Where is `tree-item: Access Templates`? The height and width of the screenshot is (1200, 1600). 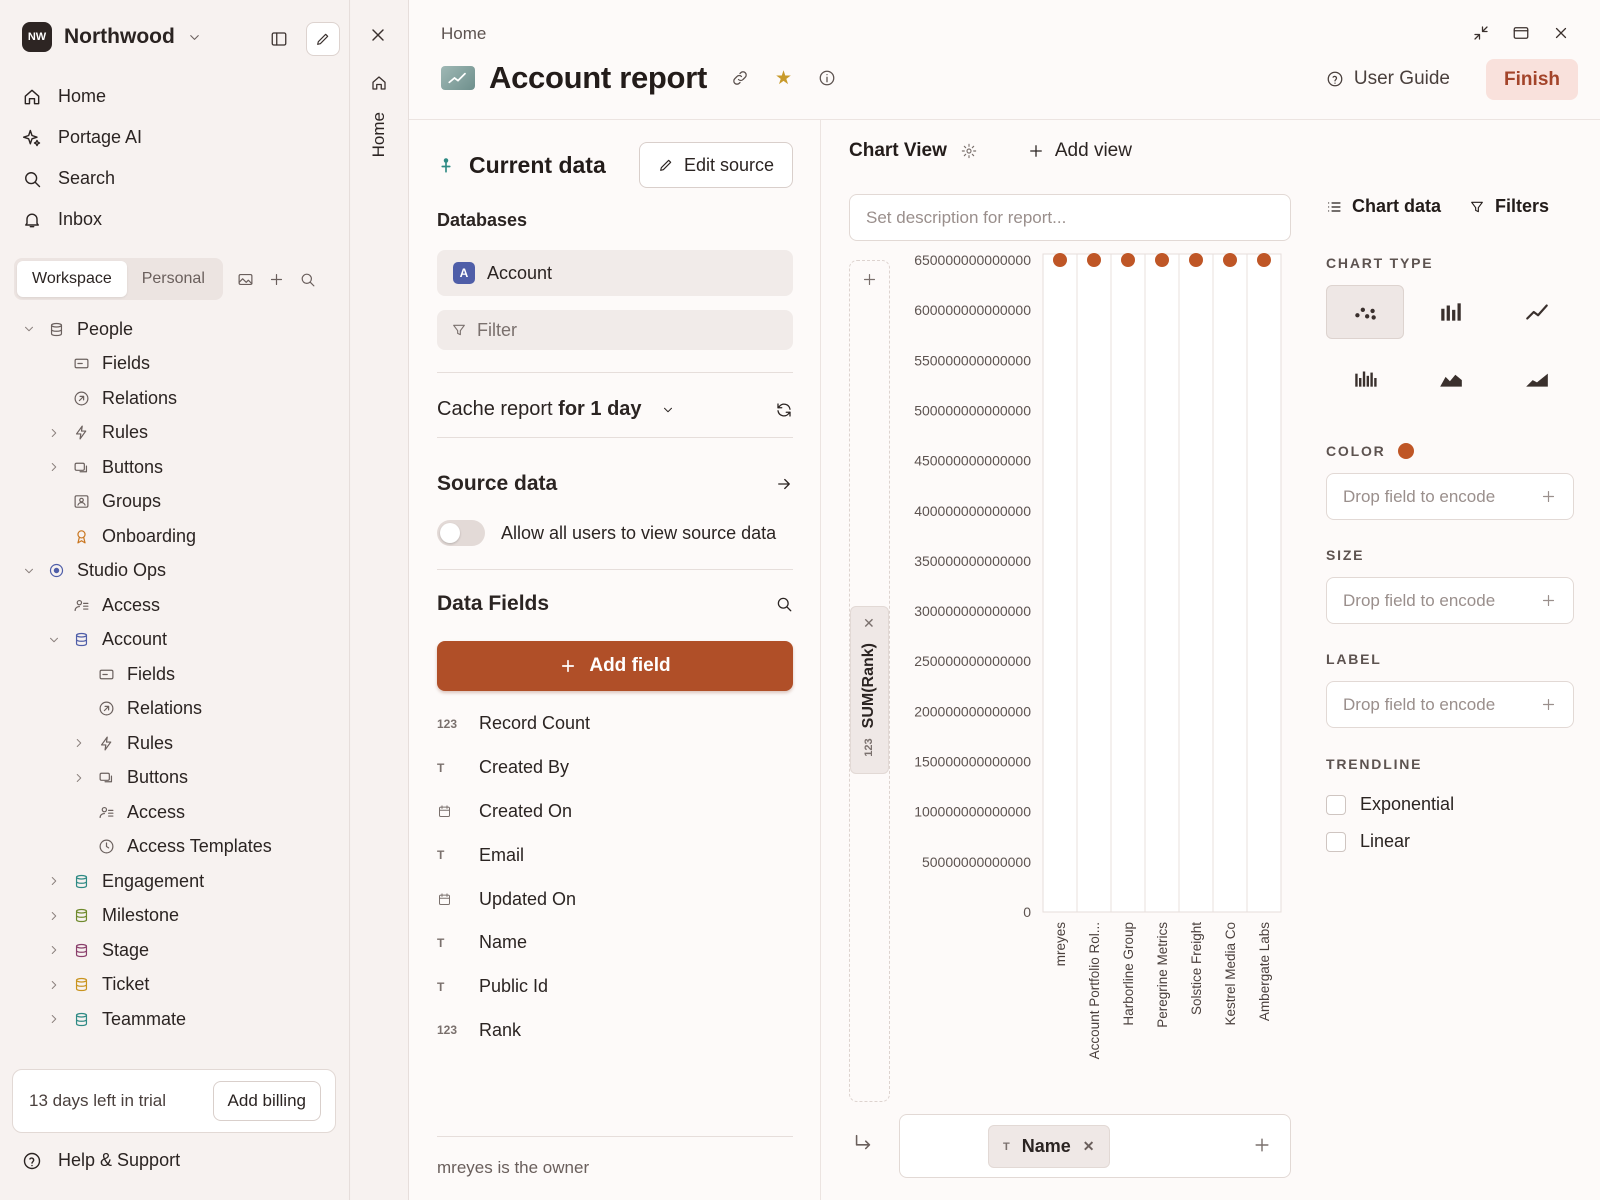
tree-item: Access Templates is located at coordinates (182, 847).